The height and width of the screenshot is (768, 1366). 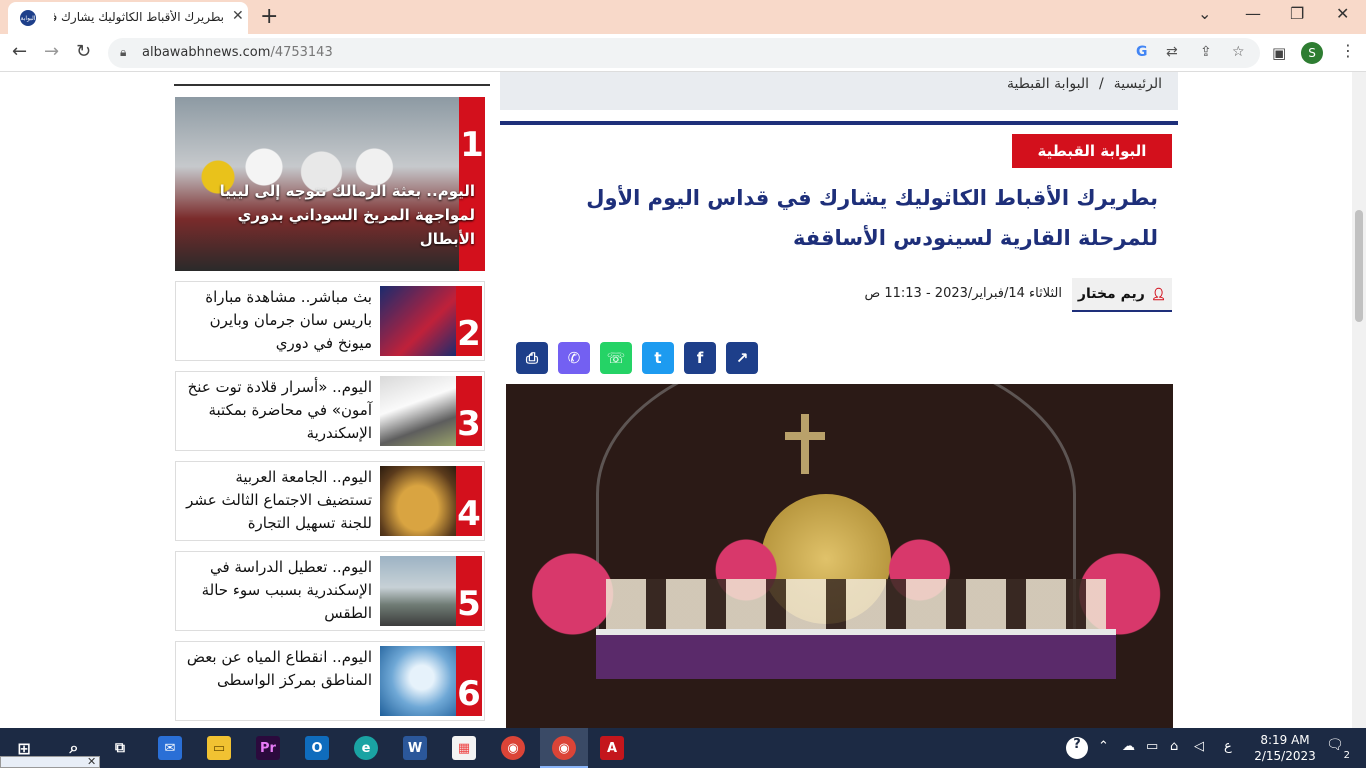 What do you see at coordinates (1172, 52) in the screenshot?
I see `translate-icon: ⇄` at bounding box center [1172, 52].